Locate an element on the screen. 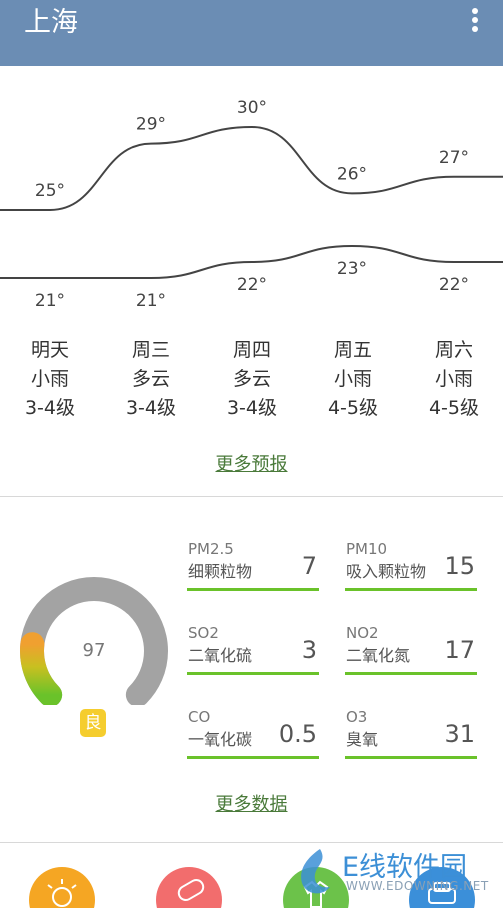 This screenshot has height=908, width=503. more-vert-icon is located at coordinates (475, 21).